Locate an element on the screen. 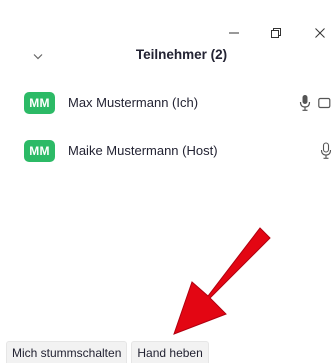 This screenshot has width=333, height=363. participant-name: Max Mustermann (Ich) is located at coordinates (133, 102).